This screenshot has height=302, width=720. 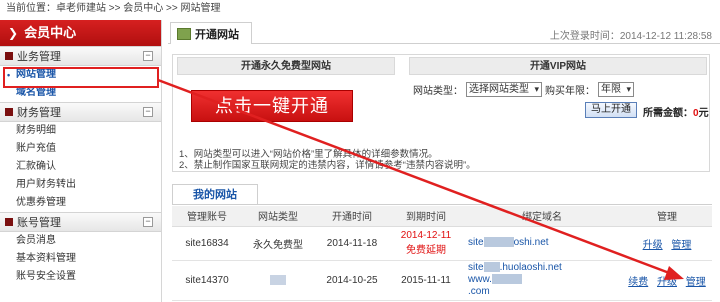 I want to click on item-label: 账户充值, so click(x=36, y=148).